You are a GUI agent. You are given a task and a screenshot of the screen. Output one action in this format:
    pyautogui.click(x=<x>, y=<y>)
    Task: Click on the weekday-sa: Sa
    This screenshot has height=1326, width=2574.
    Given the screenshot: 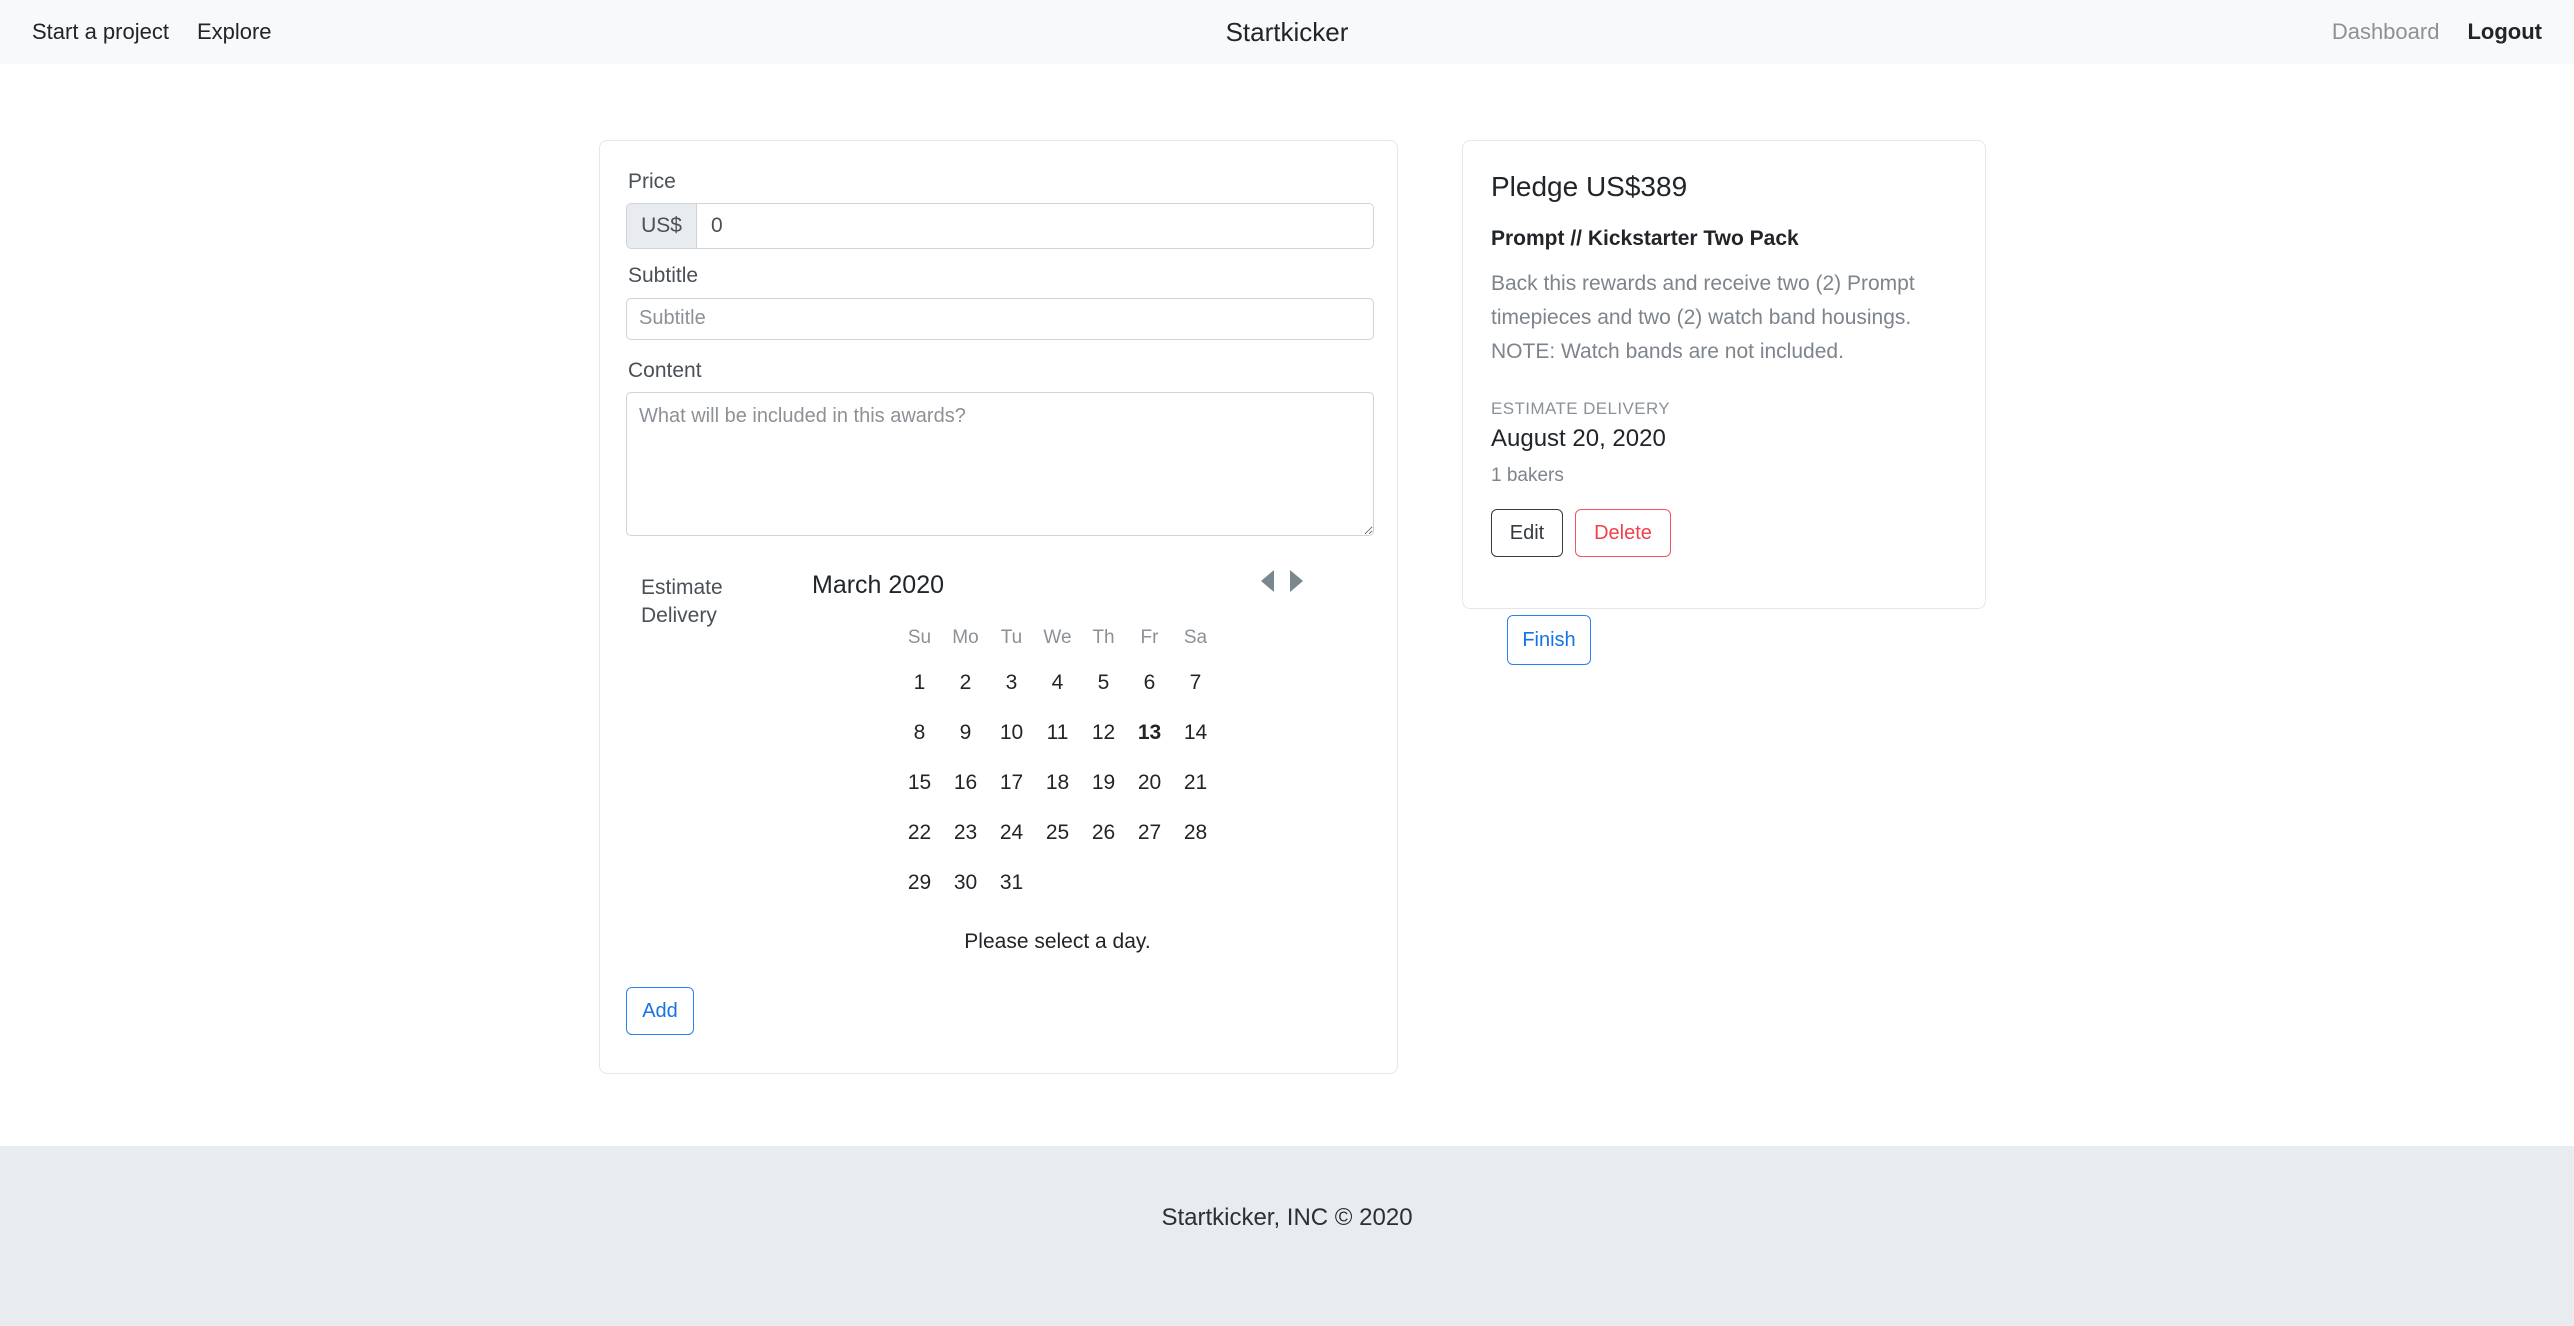 What is the action you would take?
    pyautogui.click(x=1195, y=637)
    